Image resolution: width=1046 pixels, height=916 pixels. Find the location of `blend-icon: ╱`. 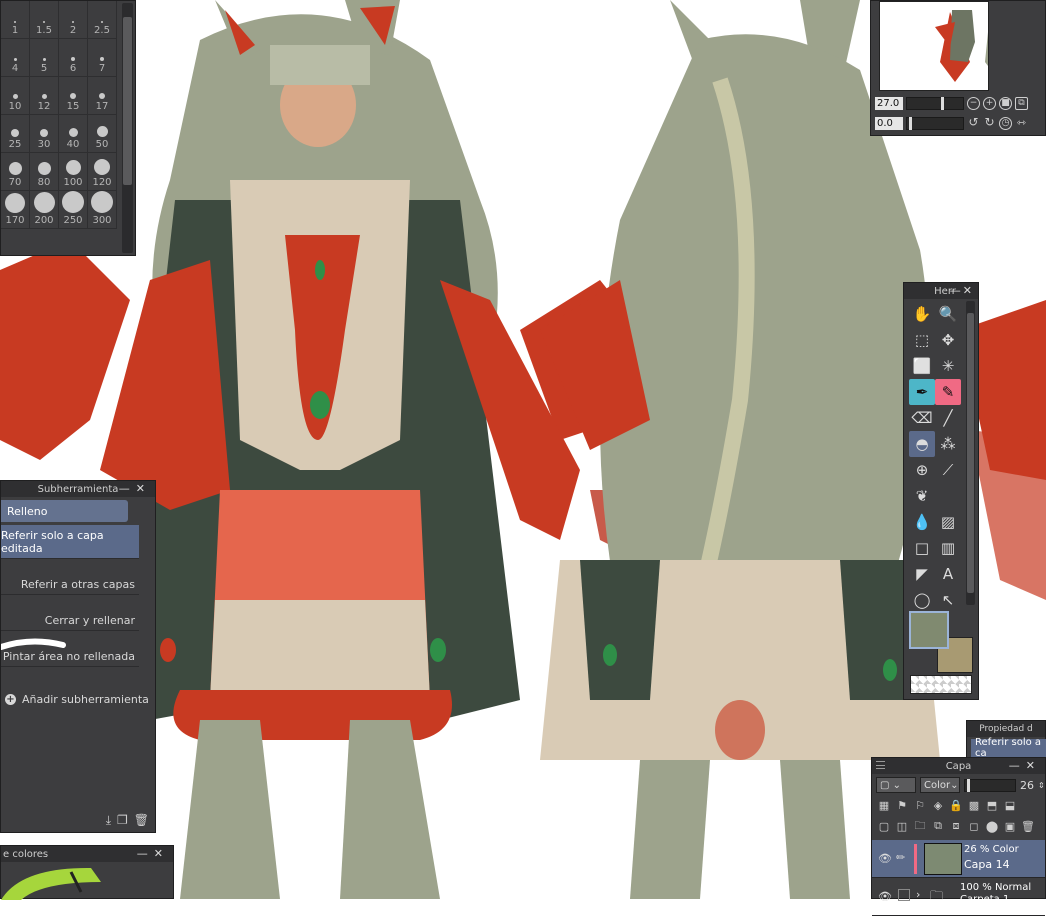

blend-icon: ╱ is located at coordinates (948, 418).